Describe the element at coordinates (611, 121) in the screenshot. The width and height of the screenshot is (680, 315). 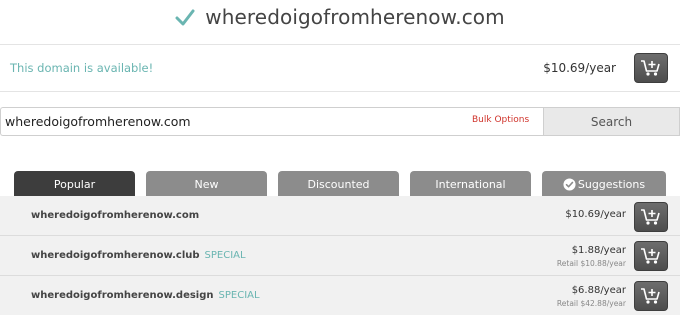
I see `search-button: Search` at that location.